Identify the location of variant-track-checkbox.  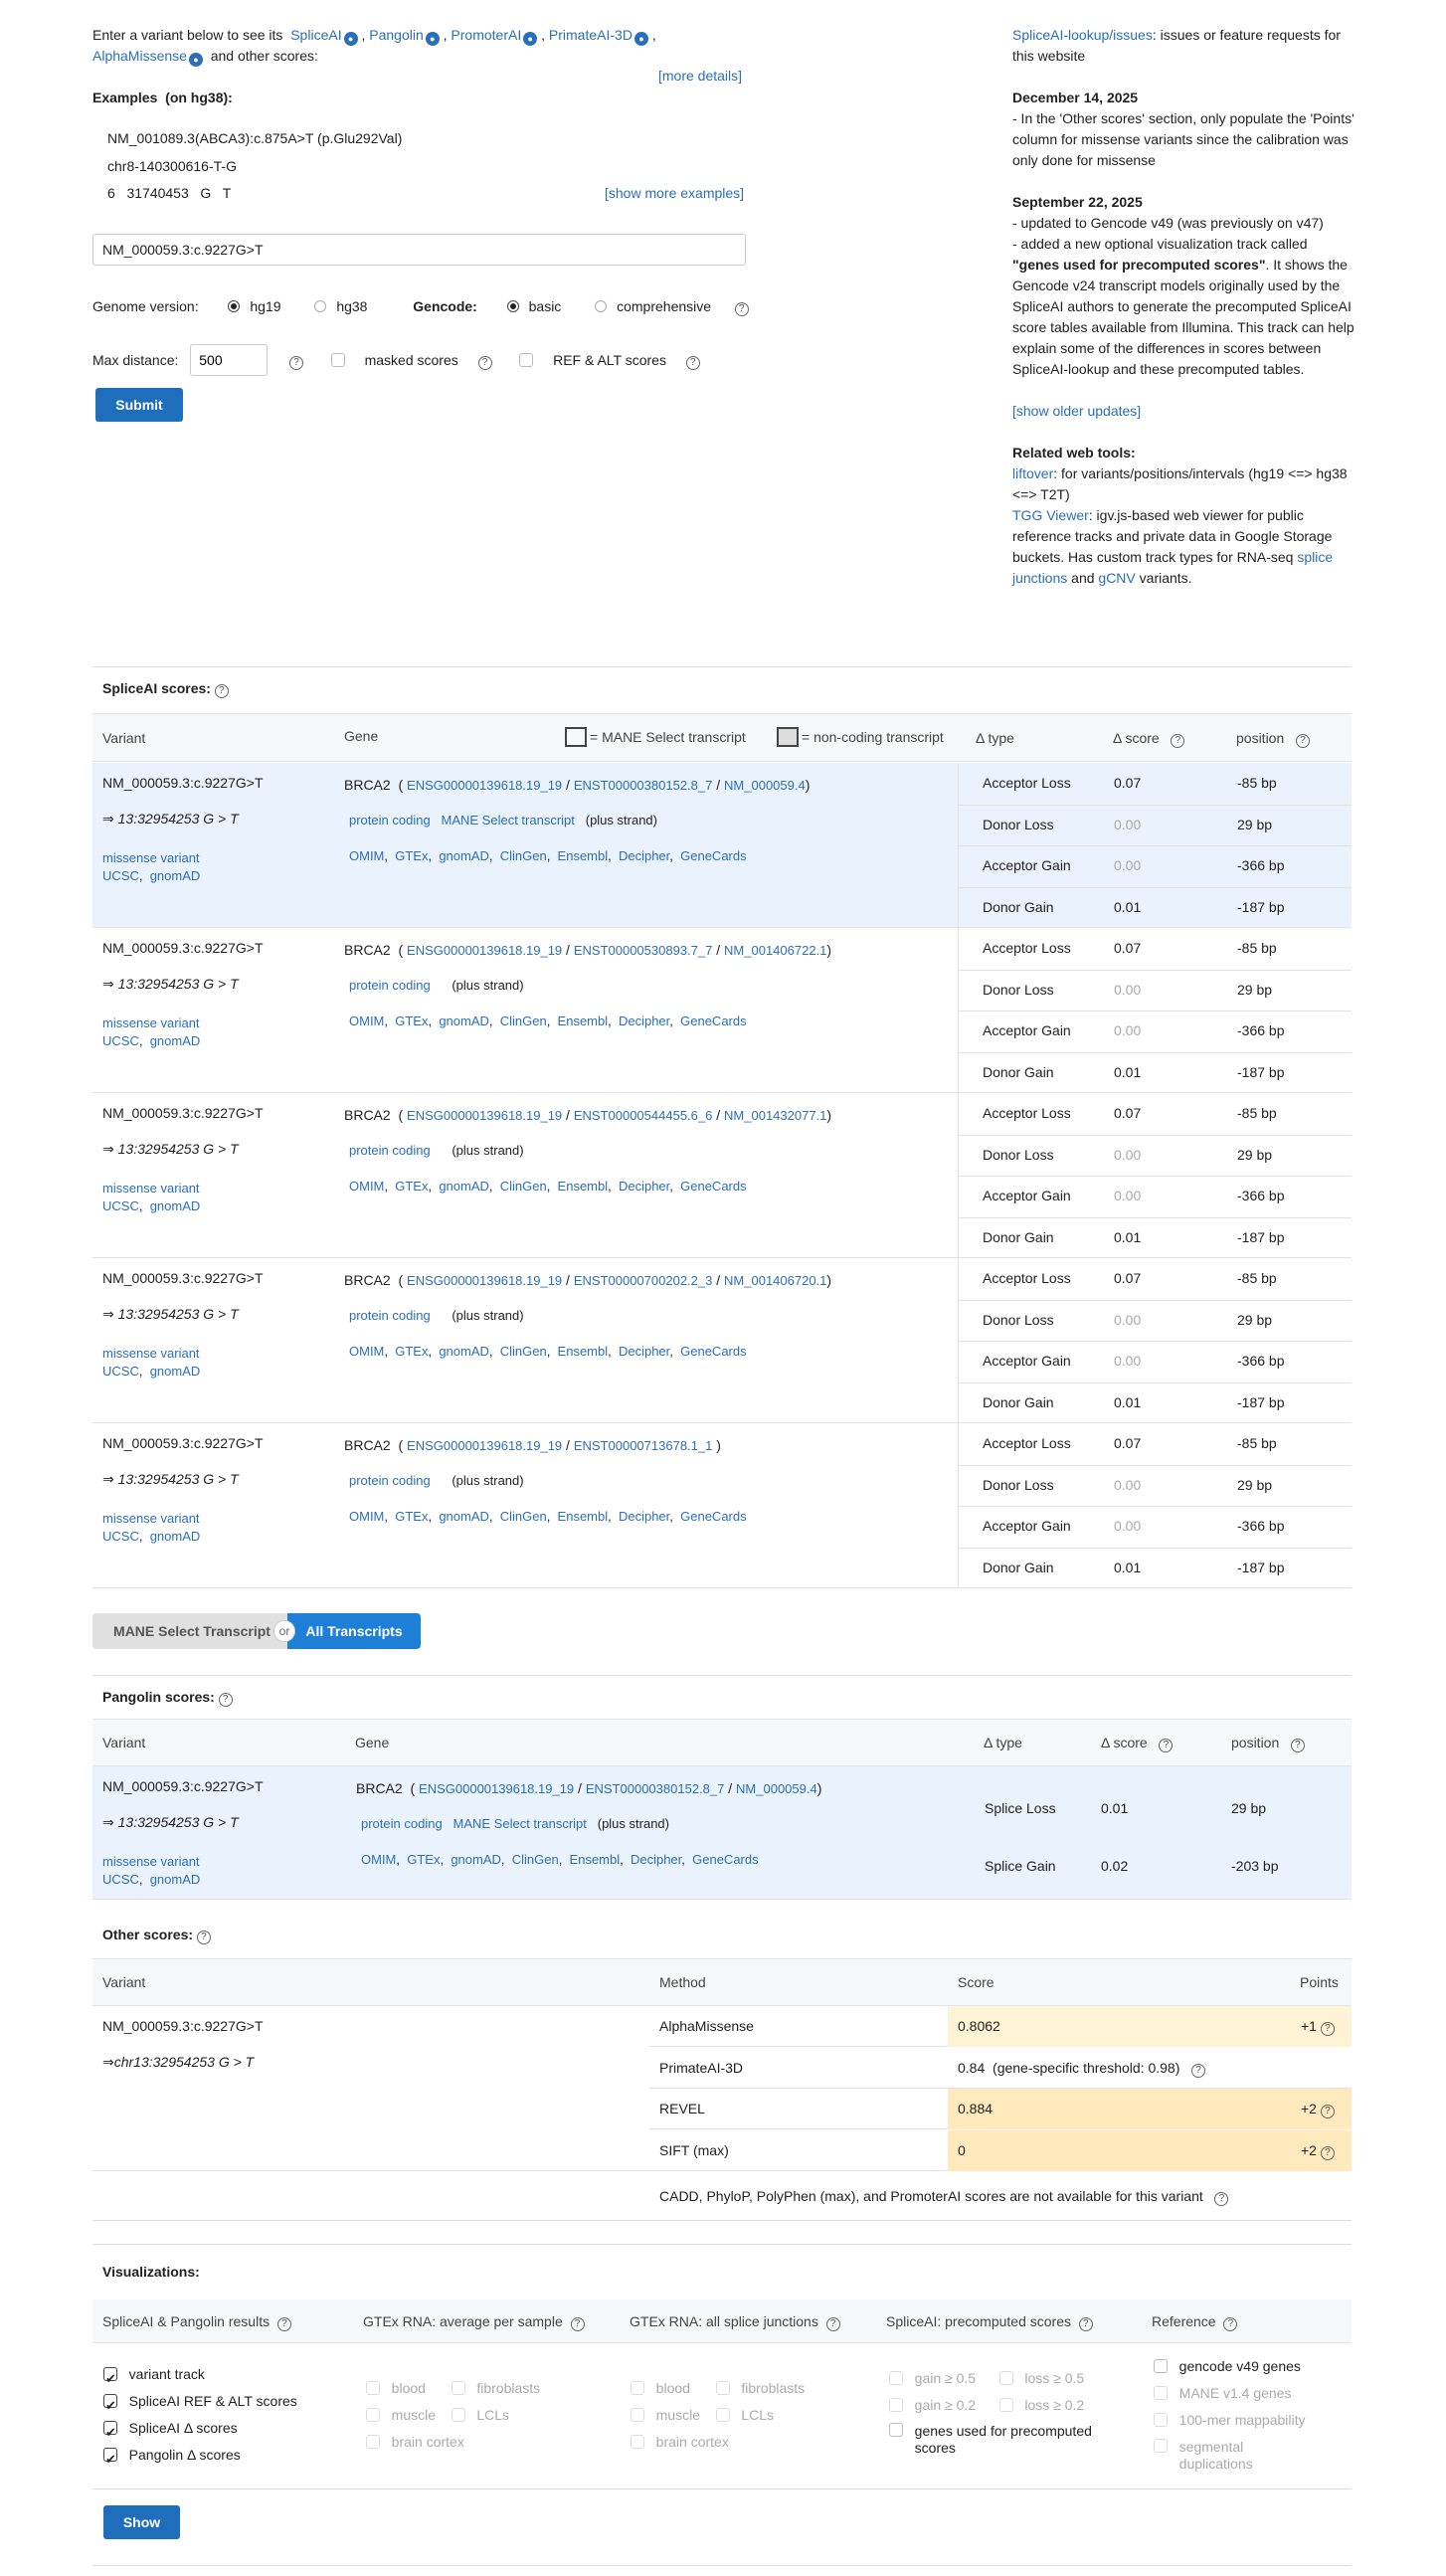
(110, 2378).